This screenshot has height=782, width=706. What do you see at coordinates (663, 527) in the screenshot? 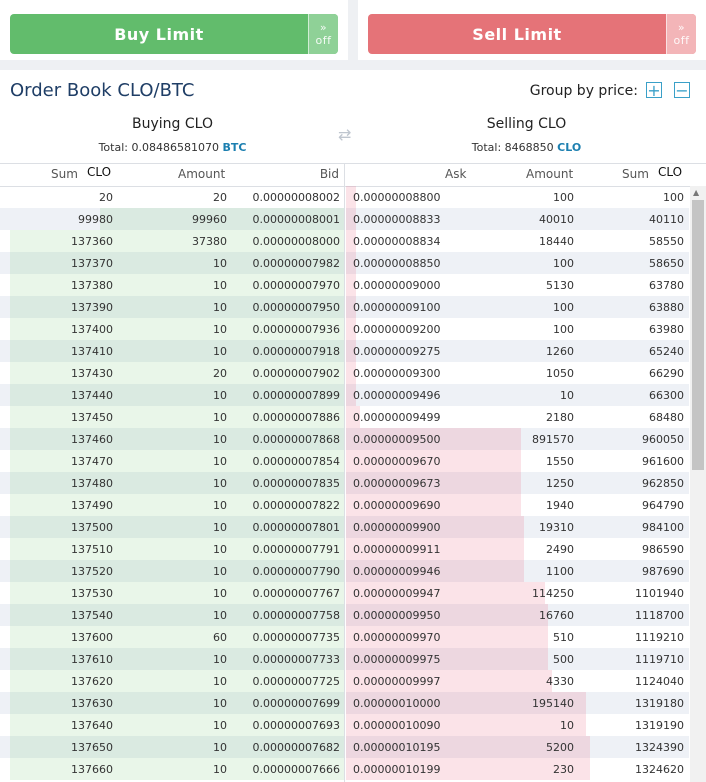
I see `ask-sum: 984100` at bounding box center [663, 527].